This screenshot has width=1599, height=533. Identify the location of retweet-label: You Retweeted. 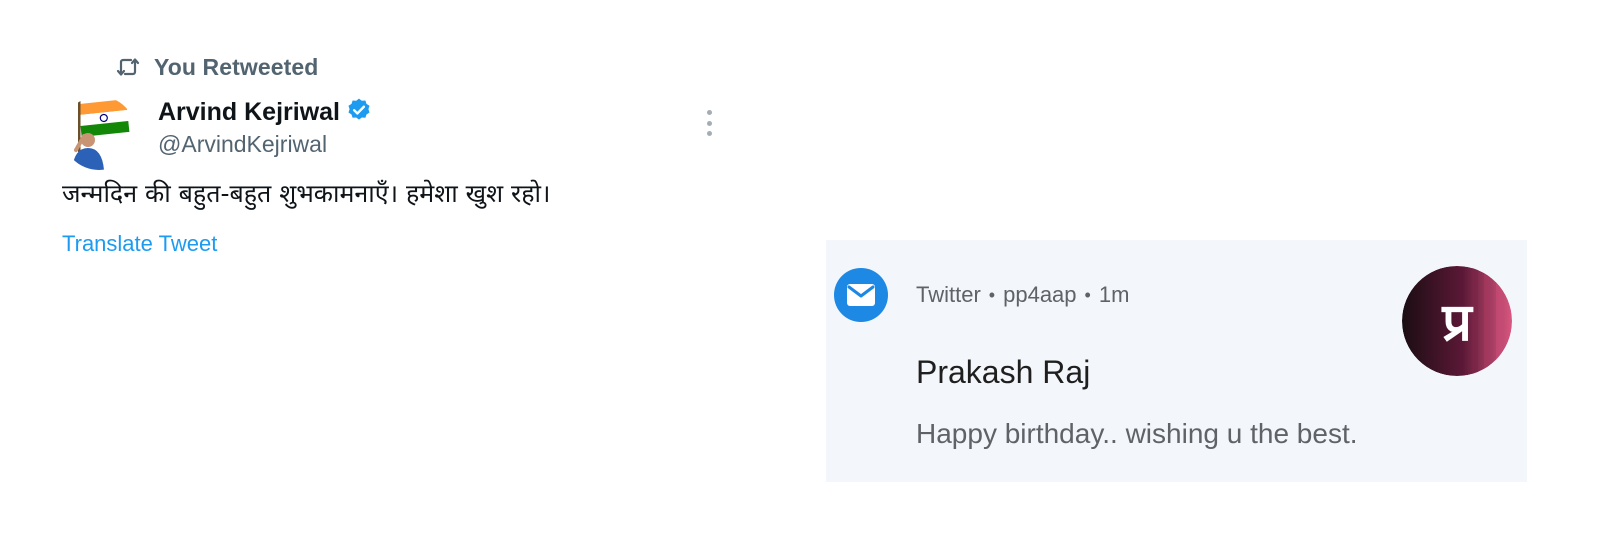
(236, 66).